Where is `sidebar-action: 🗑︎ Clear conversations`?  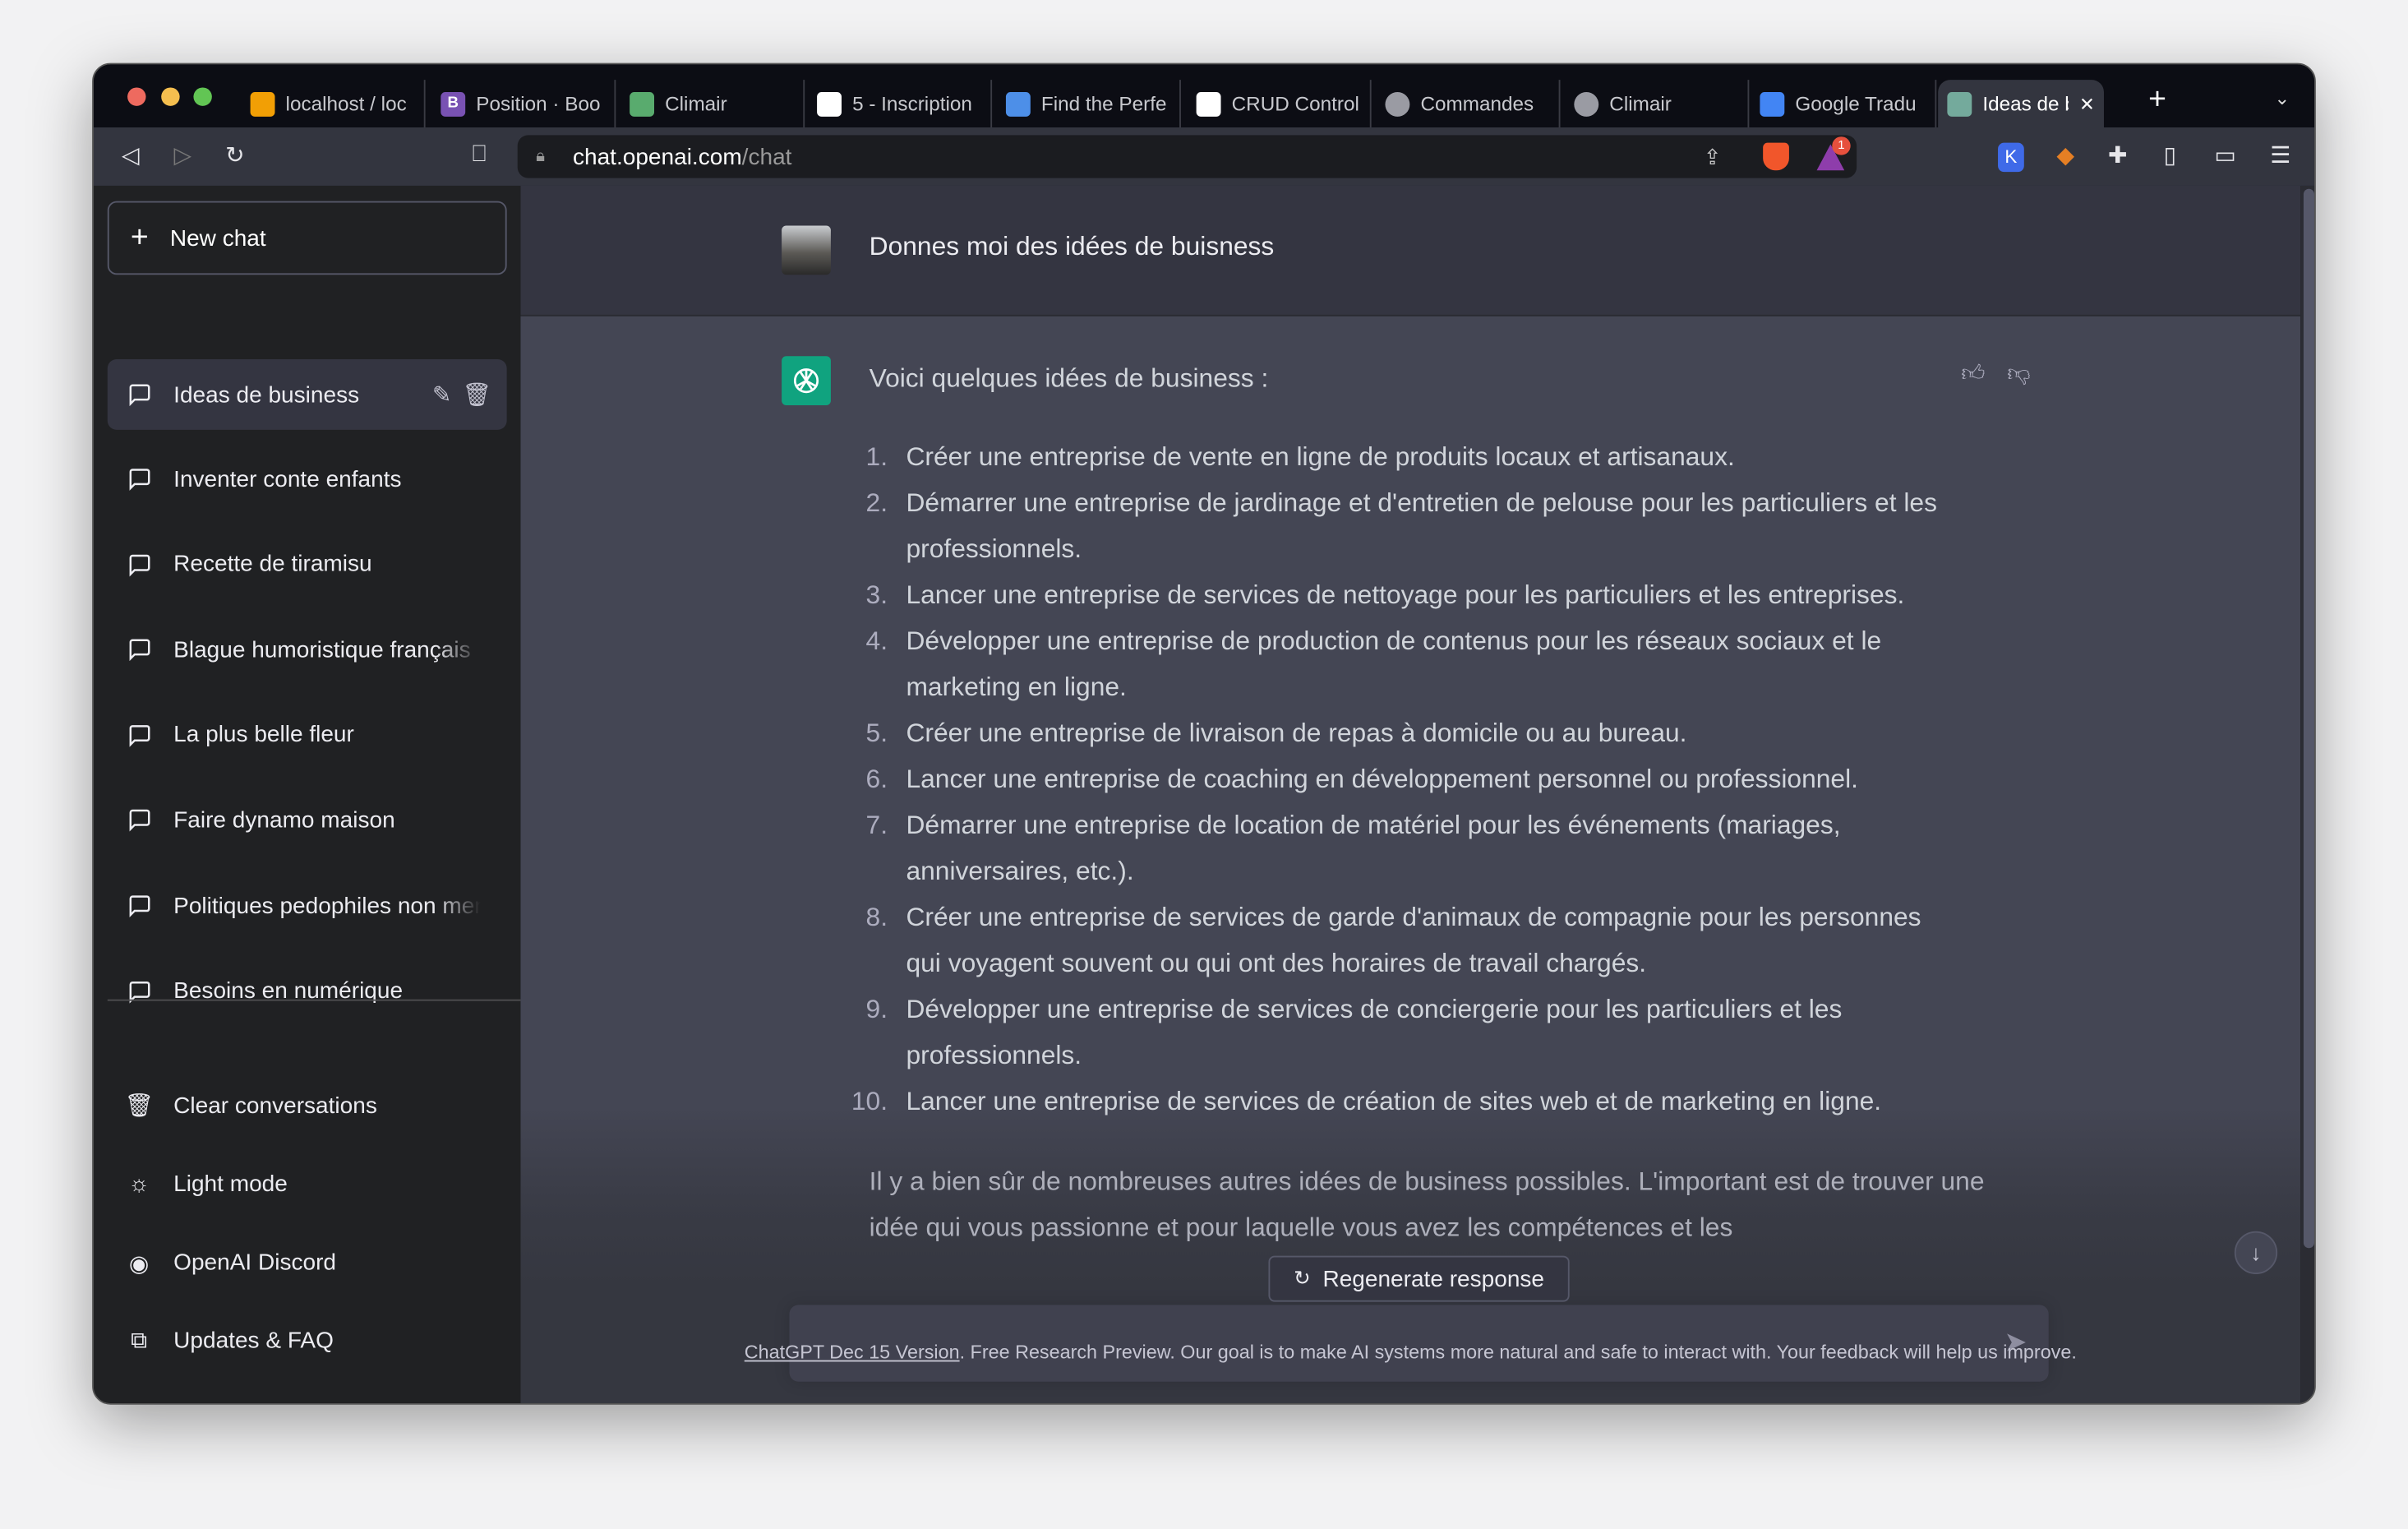 sidebar-action: 🗑︎ Clear conversations is located at coordinates (307, 1105).